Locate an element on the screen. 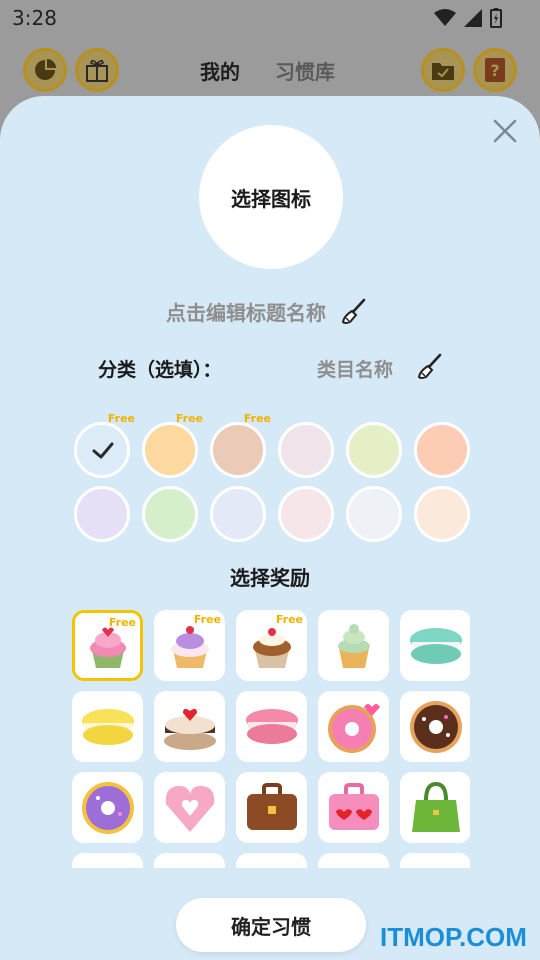 Image resolution: width=540 pixels, height=960 pixels. help-button: ? is located at coordinates (495, 70).